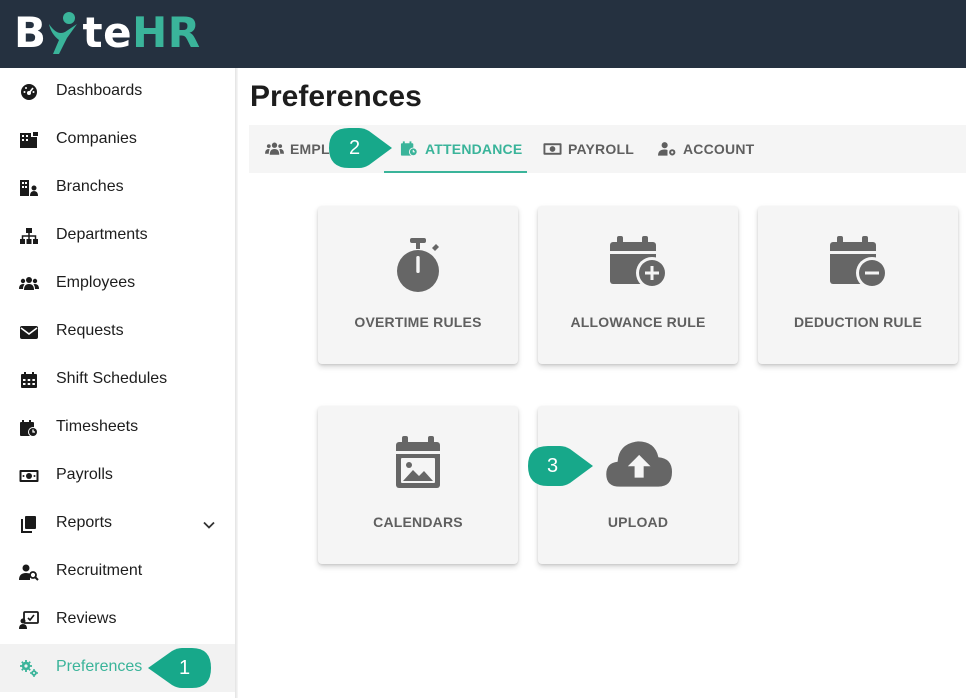  What do you see at coordinates (455, 172) in the screenshot?
I see `active-tab-indicator` at bounding box center [455, 172].